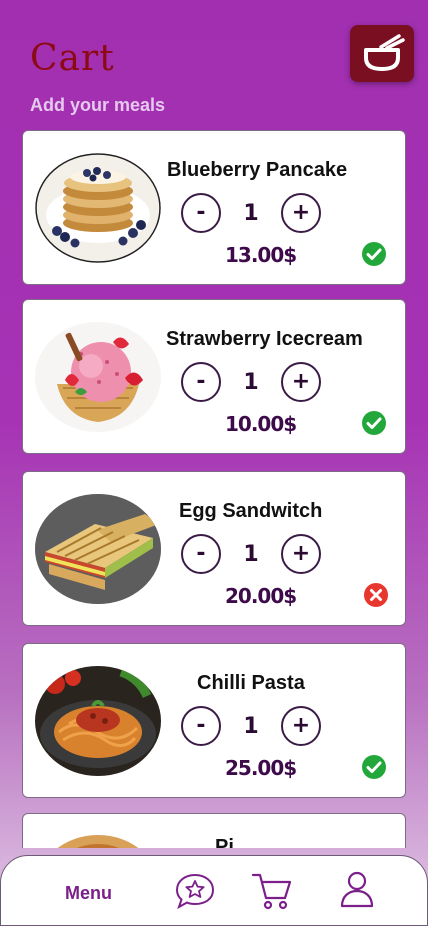 This screenshot has width=428, height=926. Describe the element at coordinates (257, 170) in the screenshot. I see `item-name: Blueberry Pancake` at that location.